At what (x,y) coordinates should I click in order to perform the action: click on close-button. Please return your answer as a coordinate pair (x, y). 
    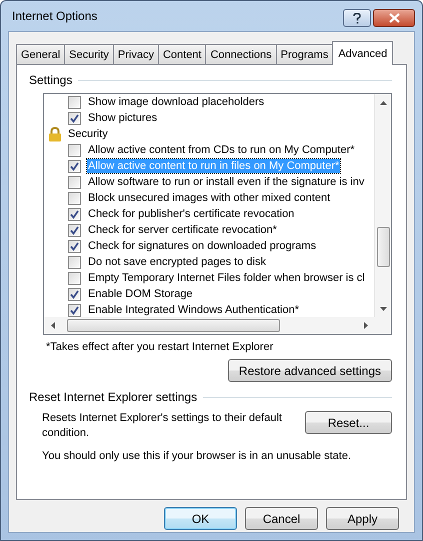
    Looking at the image, I should click on (394, 18).